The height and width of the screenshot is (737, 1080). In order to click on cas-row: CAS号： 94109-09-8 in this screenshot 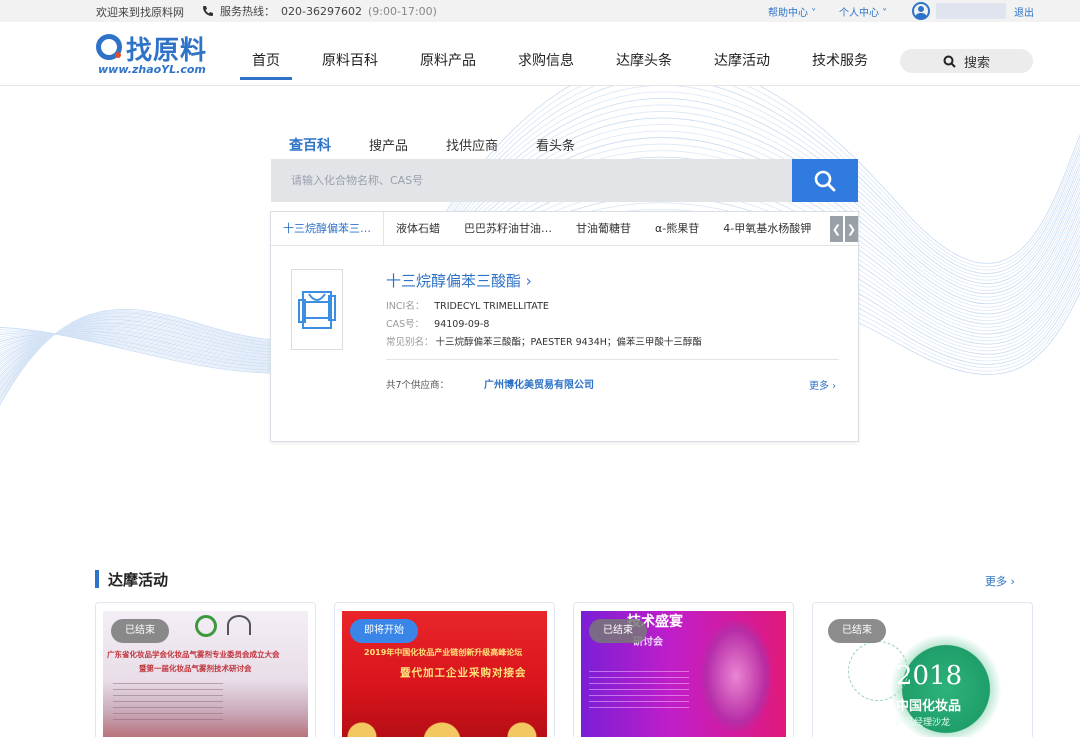, I will do `click(437, 323)`.